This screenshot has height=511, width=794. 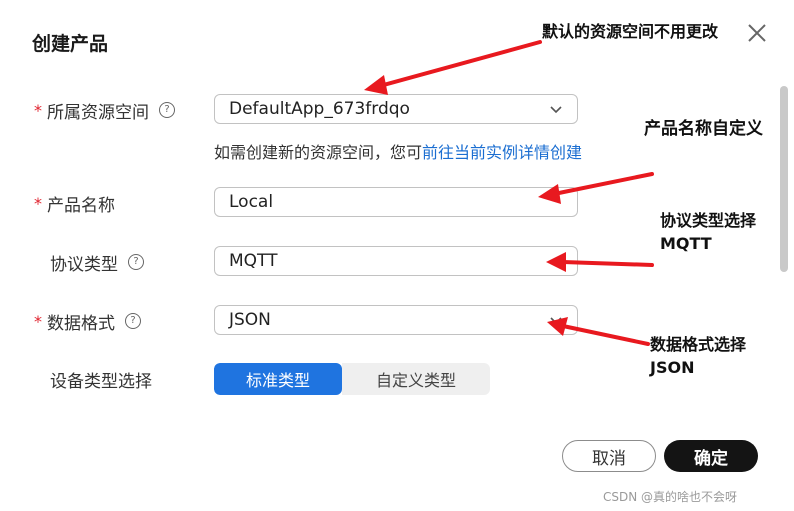 I want to click on annotation-resource-space: 默认的资源空间不用更改, so click(x=630, y=31).